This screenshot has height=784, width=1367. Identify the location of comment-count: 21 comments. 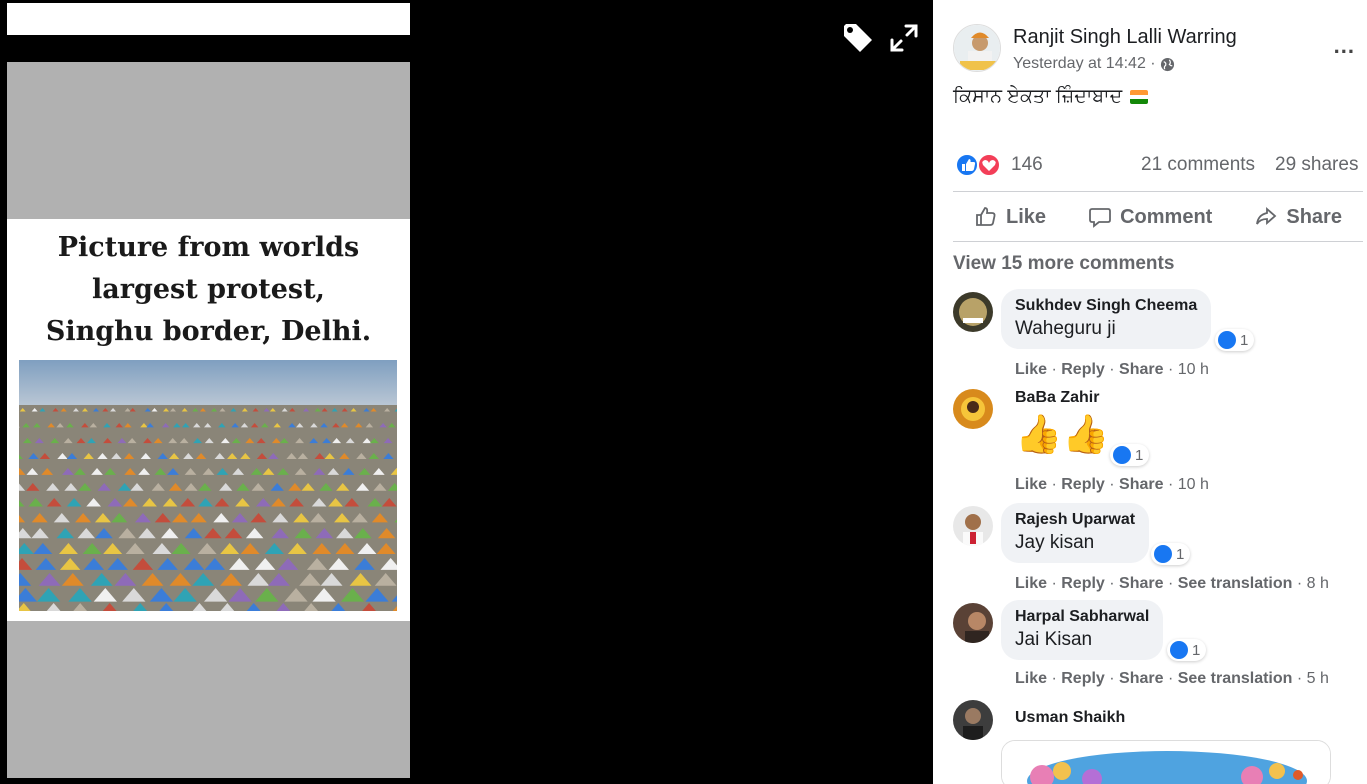
(1198, 165).